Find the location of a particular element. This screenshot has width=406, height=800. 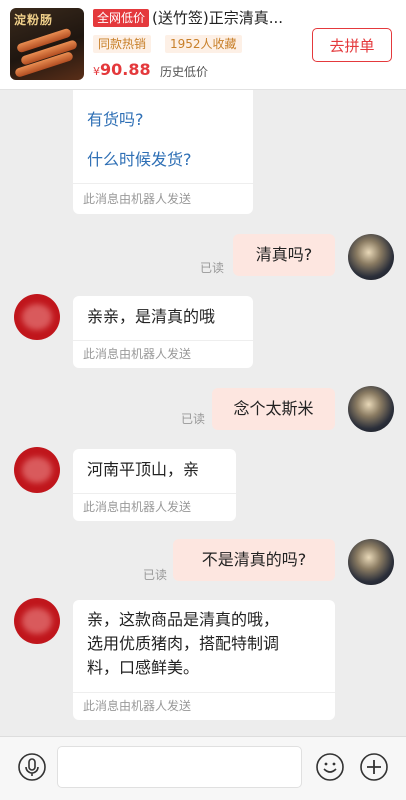

message-line: 料，口感鲜美。 is located at coordinates (143, 667).